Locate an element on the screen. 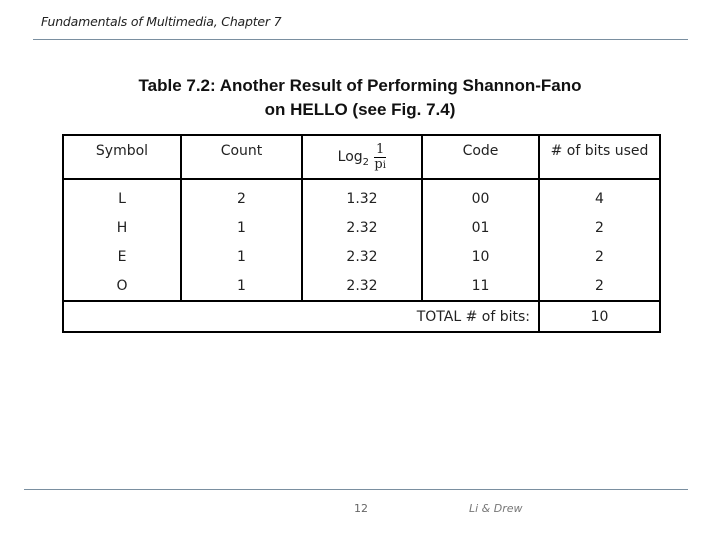  cell-code: 10 is located at coordinates (480, 256).